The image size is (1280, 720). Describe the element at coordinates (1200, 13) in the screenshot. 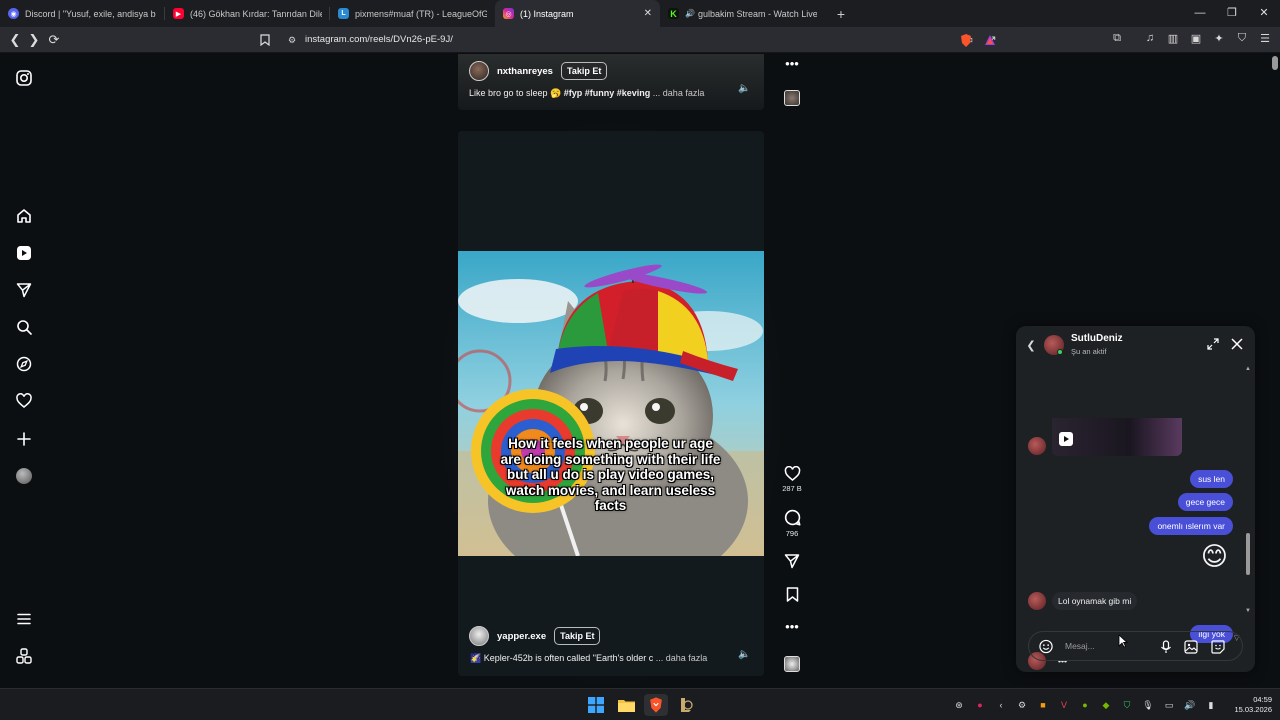

I see `minimize-icon: —` at that location.